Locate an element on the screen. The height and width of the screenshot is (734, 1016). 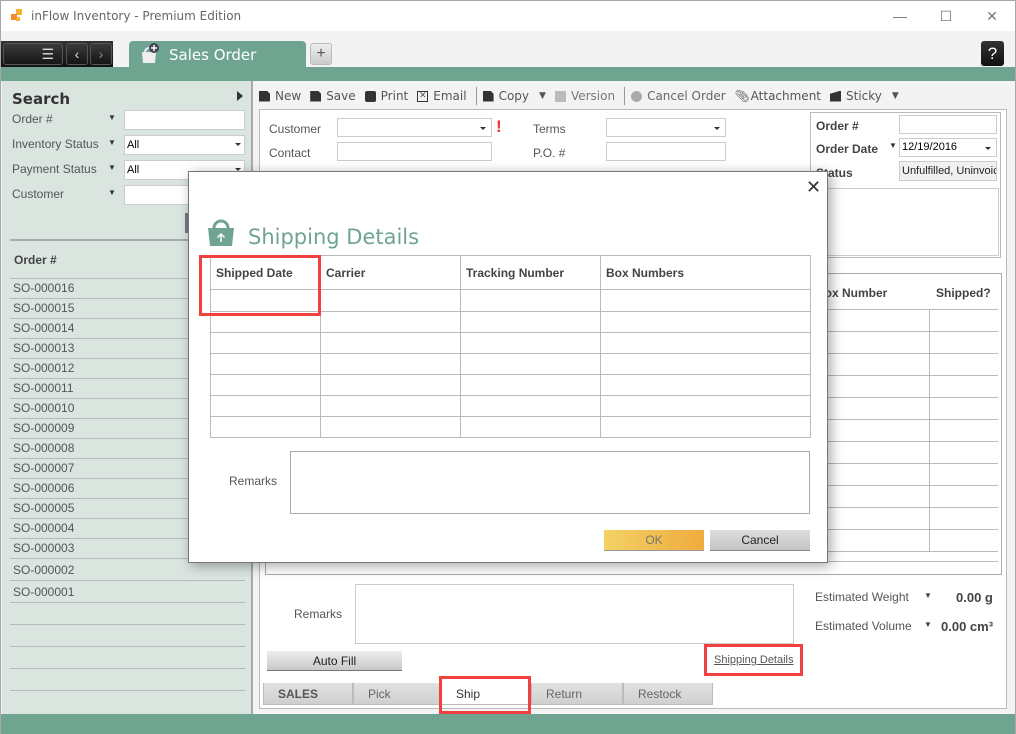
maximize-button: ☐ is located at coordinates (946, 16).